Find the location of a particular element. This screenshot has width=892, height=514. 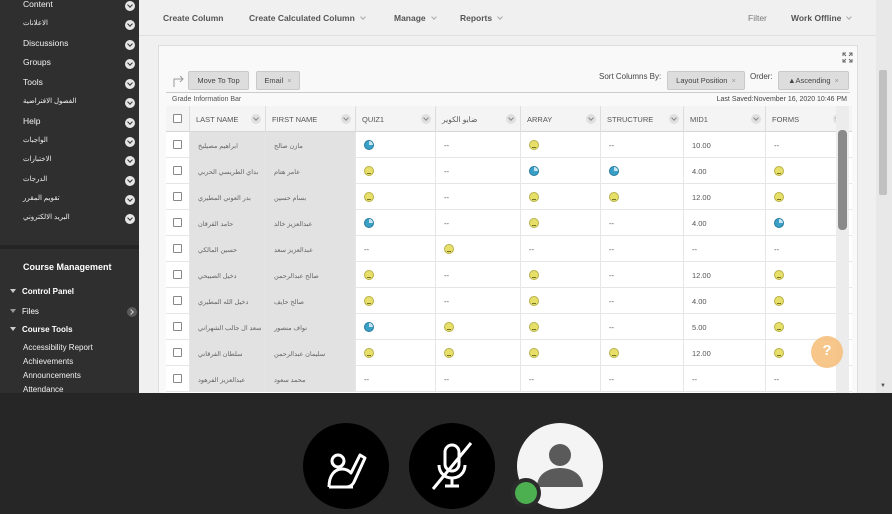

tool-link-attendance: Attendance is located at coordinates (43, 389).